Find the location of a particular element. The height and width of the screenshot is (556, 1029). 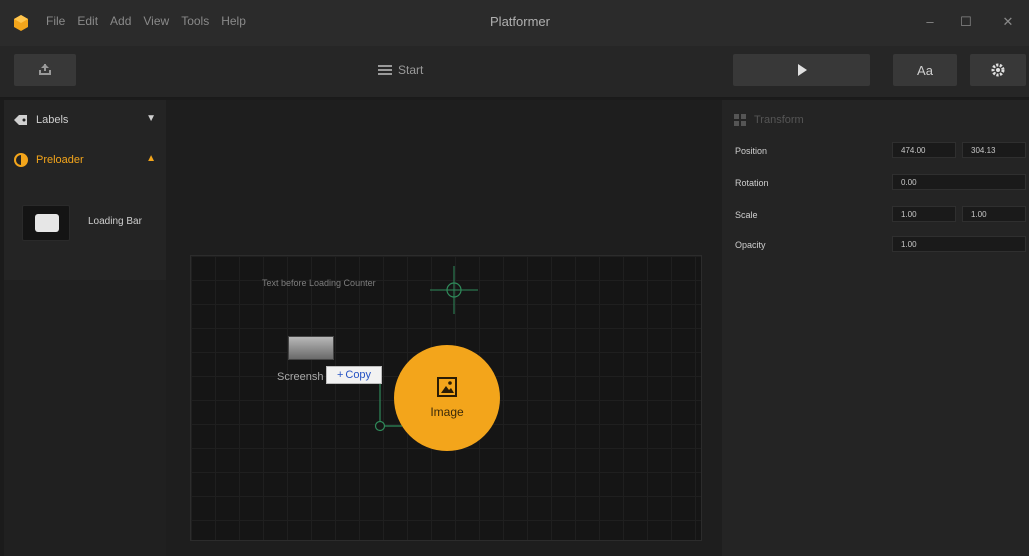

menu-tools: Tools is located at coordinates (195, 21).